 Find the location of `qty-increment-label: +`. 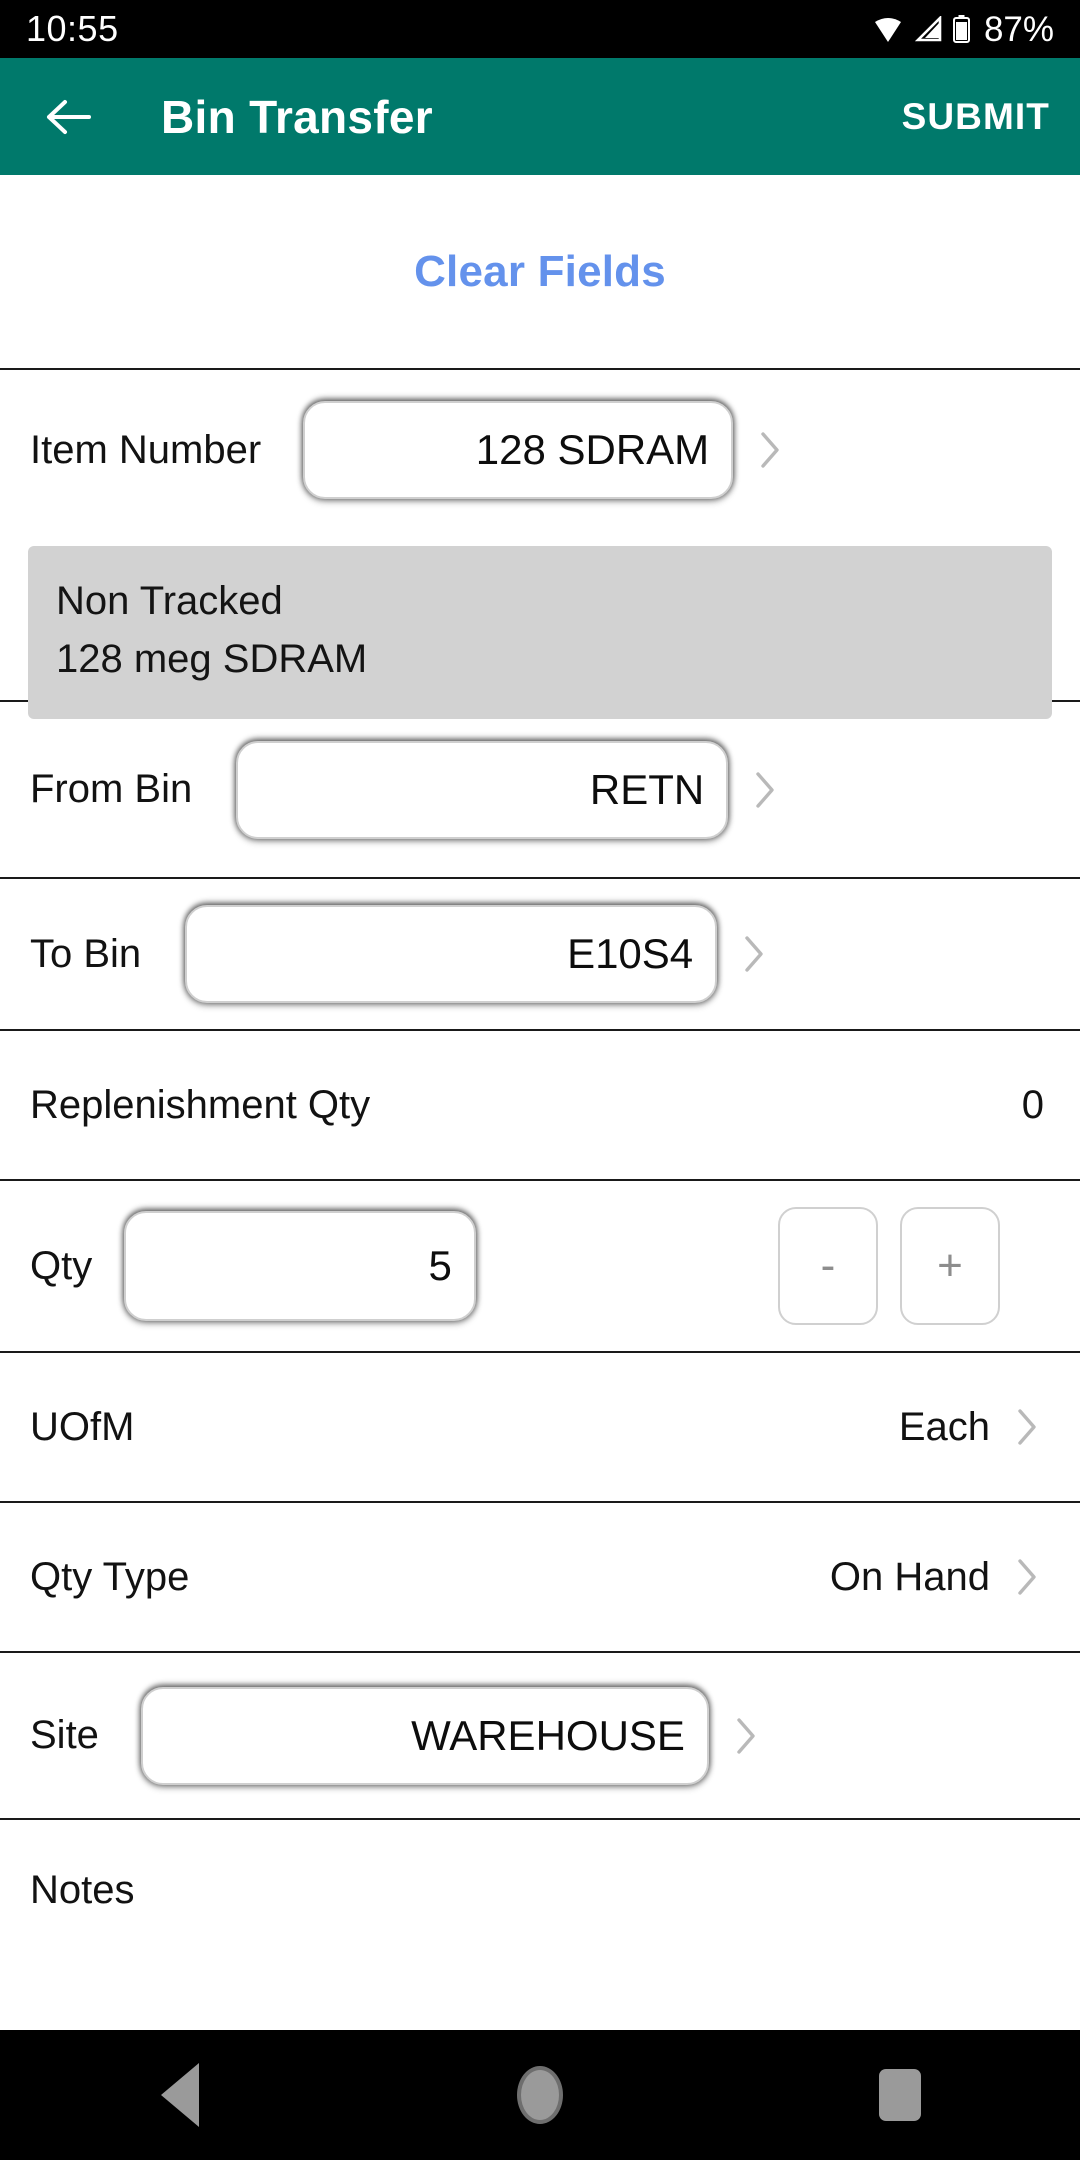

qty-increment-label: + is located at coordinates (950, 1265).